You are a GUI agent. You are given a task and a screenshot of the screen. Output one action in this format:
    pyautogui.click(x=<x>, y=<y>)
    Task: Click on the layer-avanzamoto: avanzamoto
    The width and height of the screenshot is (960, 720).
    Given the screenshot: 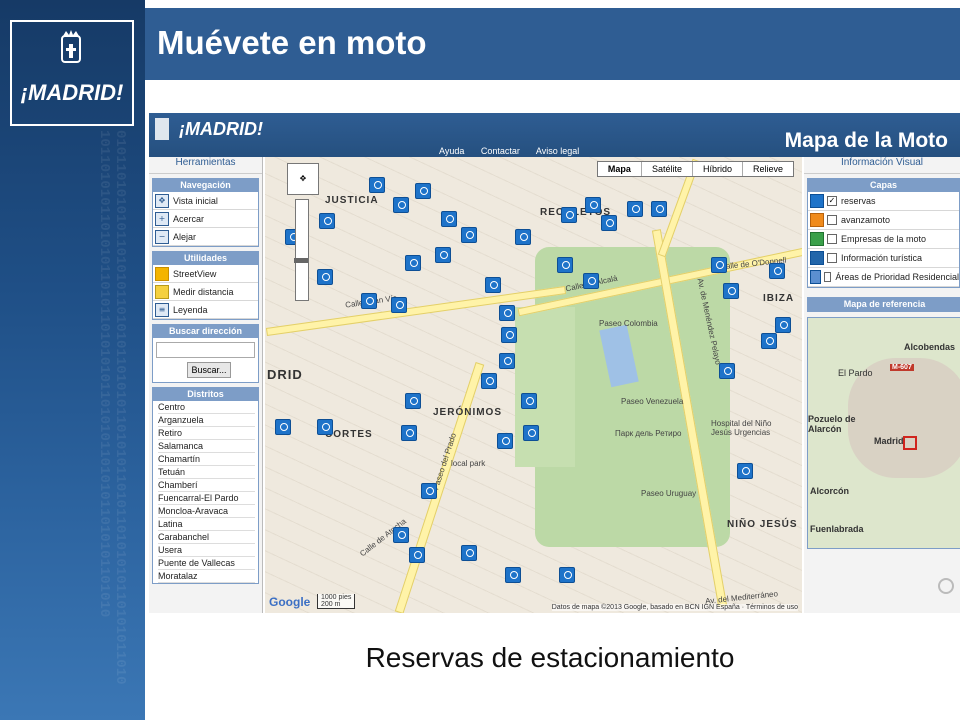 What is the action you would take?
    pyautogui.click(x=883, y=220)
    